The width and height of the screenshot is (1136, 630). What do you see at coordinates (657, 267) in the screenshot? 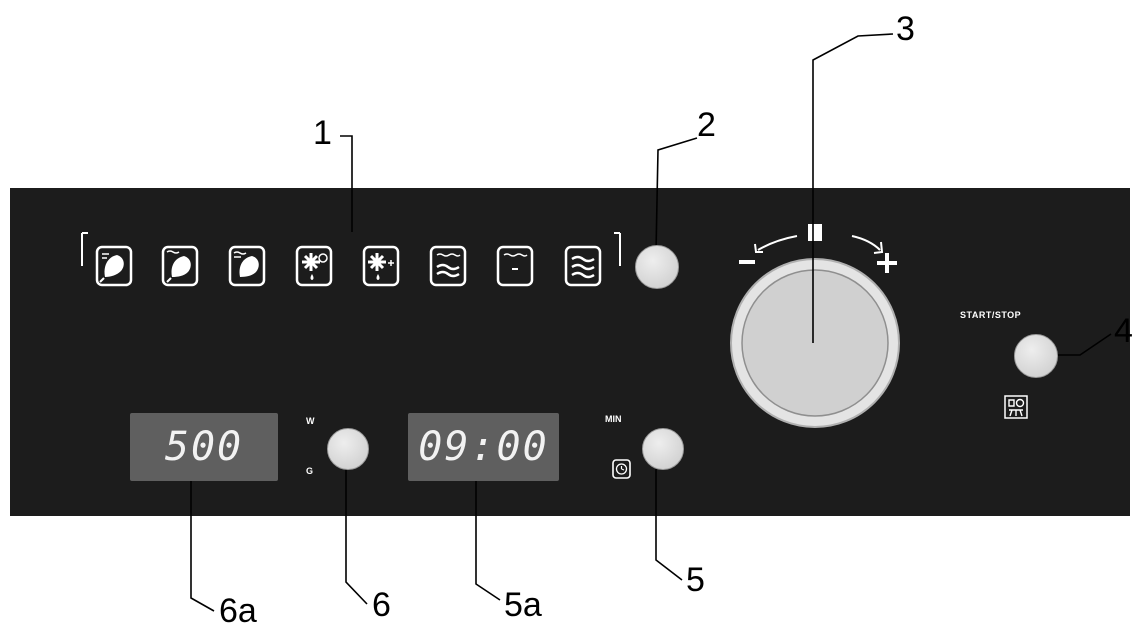
I see `program-select-knob` at bounding box center [657, 267].